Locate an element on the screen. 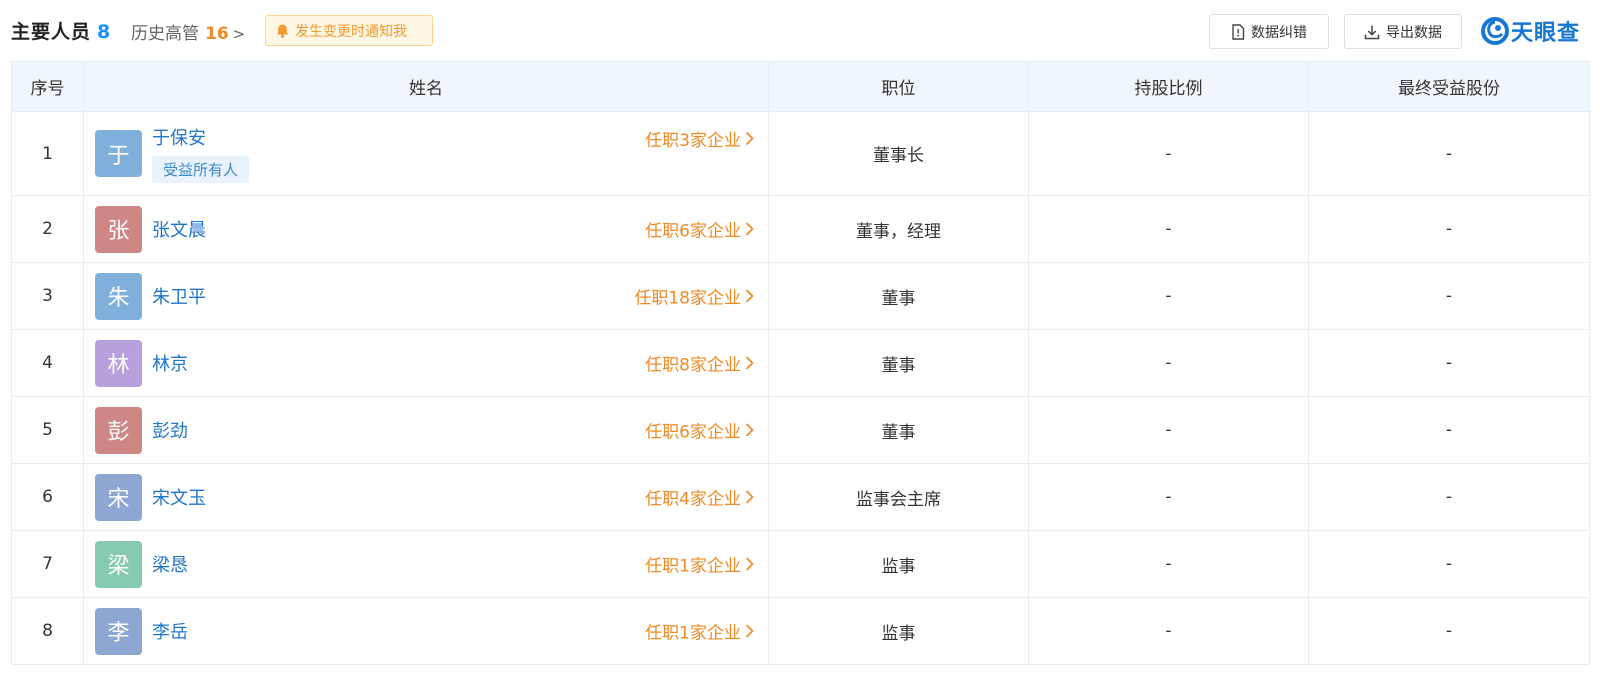 This screenshot has width=1600, height=678. notify-on-change-button: 发生变更时通知我 is located at coordinates (349, 30).